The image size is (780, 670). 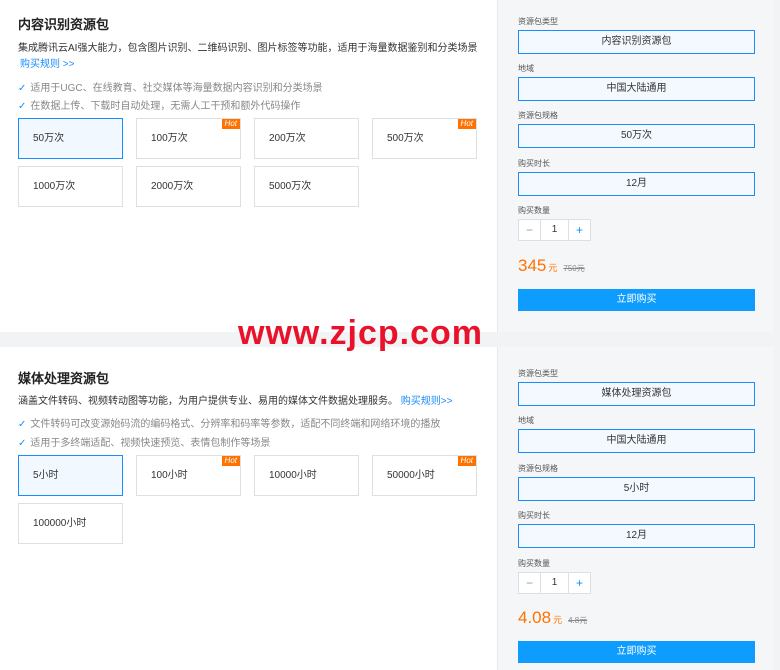 What do you see at coordinates (70, 475) in the screenshot?
I see `spec-option: 5小时` at bounding box center [70, 475].